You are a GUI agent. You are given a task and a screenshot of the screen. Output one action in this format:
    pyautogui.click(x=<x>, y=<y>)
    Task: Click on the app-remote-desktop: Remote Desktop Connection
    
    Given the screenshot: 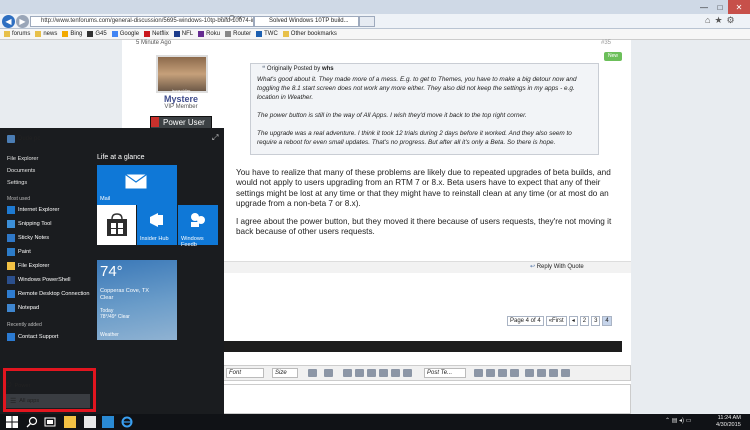 What is the action you would take?
    pyautogui.click(x=48, y=294)
    